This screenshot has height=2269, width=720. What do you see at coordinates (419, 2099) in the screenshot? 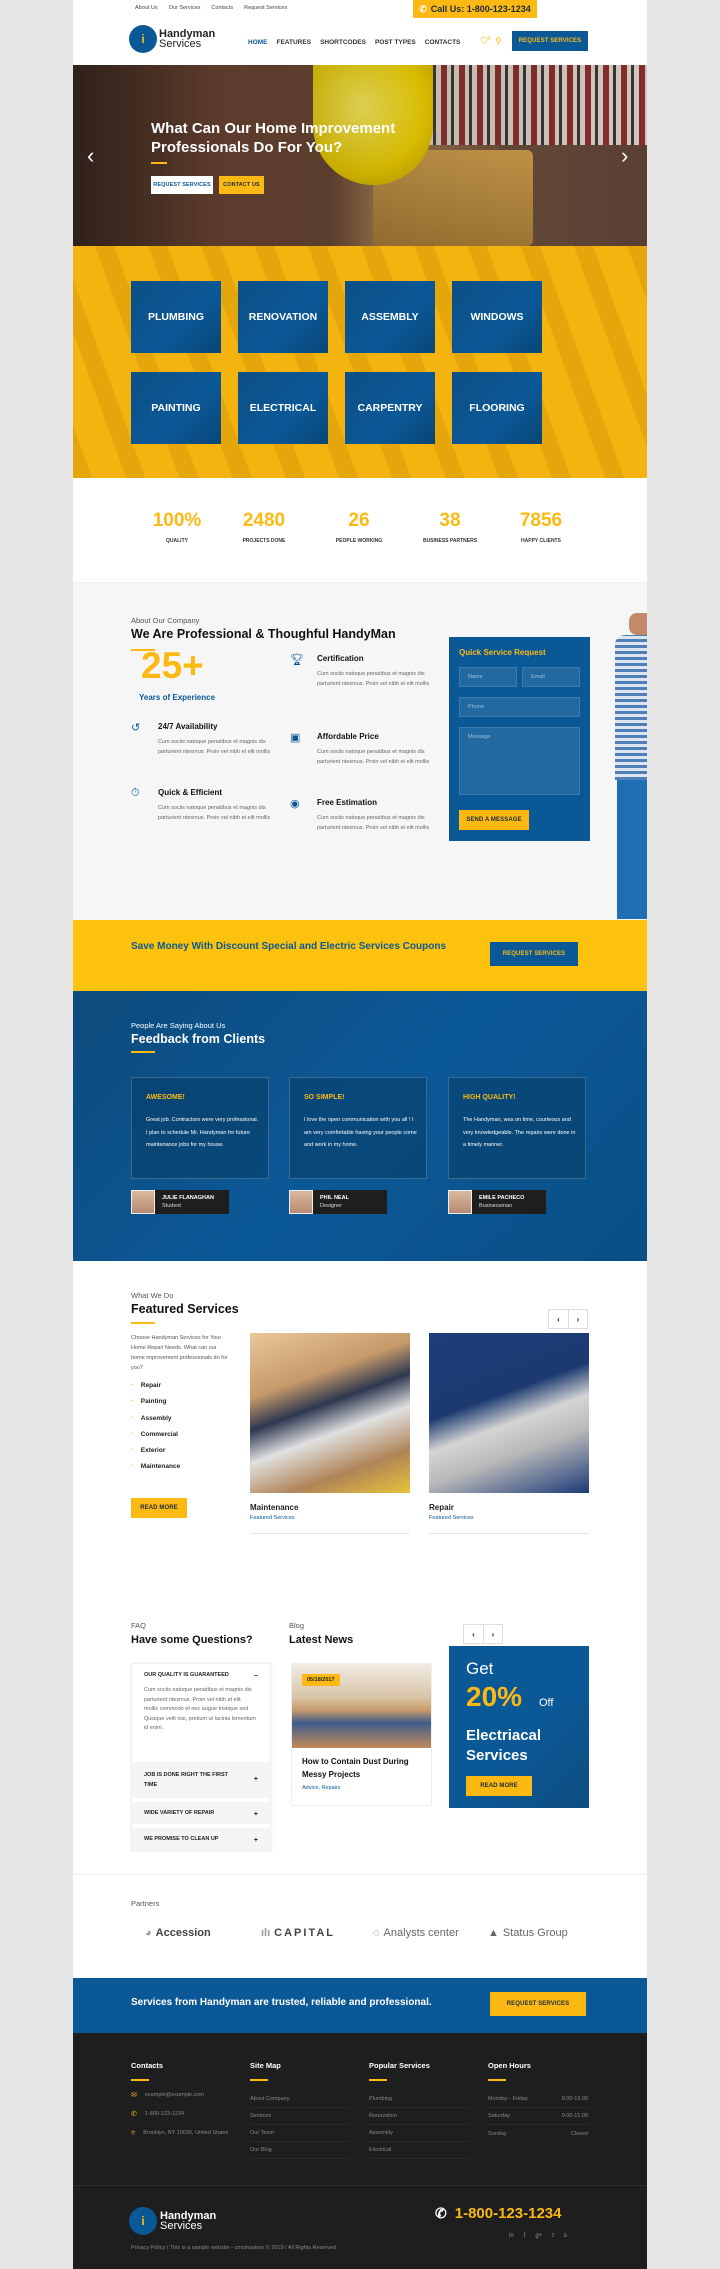
I see `footer-link: Plumbing` at bounding box center [419, 2099].